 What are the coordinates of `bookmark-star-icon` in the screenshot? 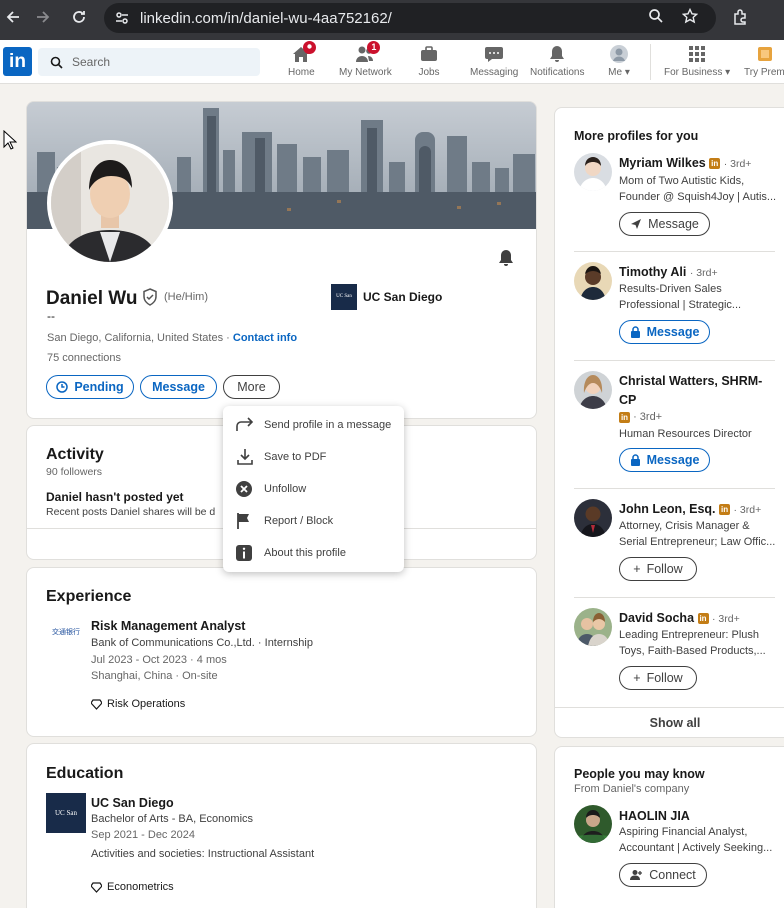 It's located at (690, 18).